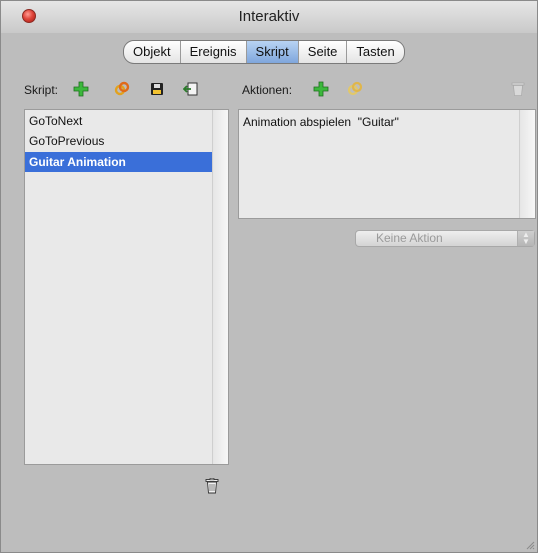  What do you see at coordinates (527, 164) in the screenshot?
I see `action-list-scrollbar` at bounding box center [527, 164].